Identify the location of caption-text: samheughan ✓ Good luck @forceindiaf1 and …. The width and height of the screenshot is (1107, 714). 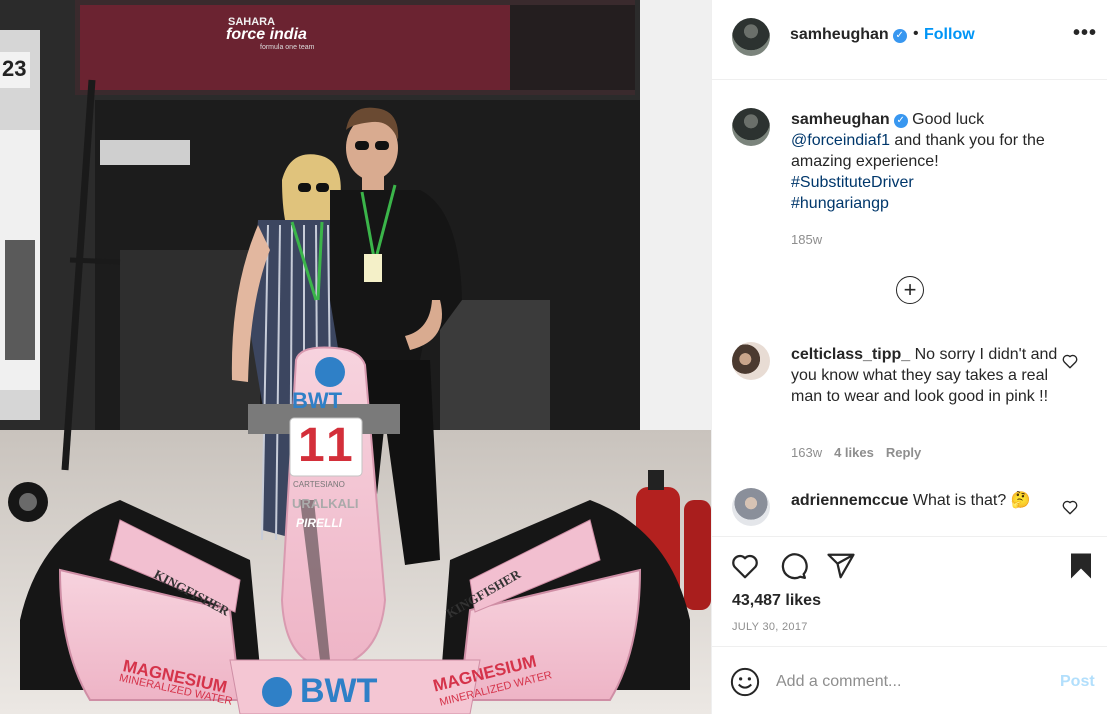
(938, 161).